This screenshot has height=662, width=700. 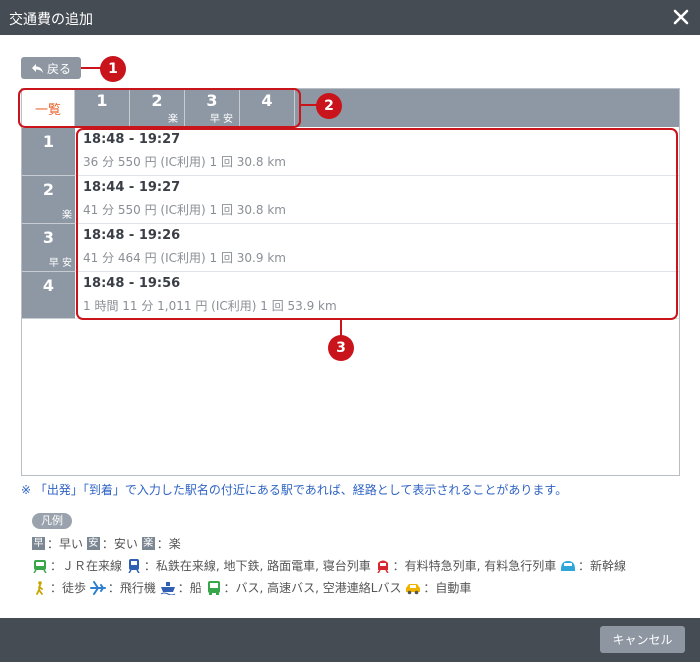 What do you see at coordinates (642, 639) in the screenshot?
I see `cancel-button: キャンセル` at bounding box center [642, 639].